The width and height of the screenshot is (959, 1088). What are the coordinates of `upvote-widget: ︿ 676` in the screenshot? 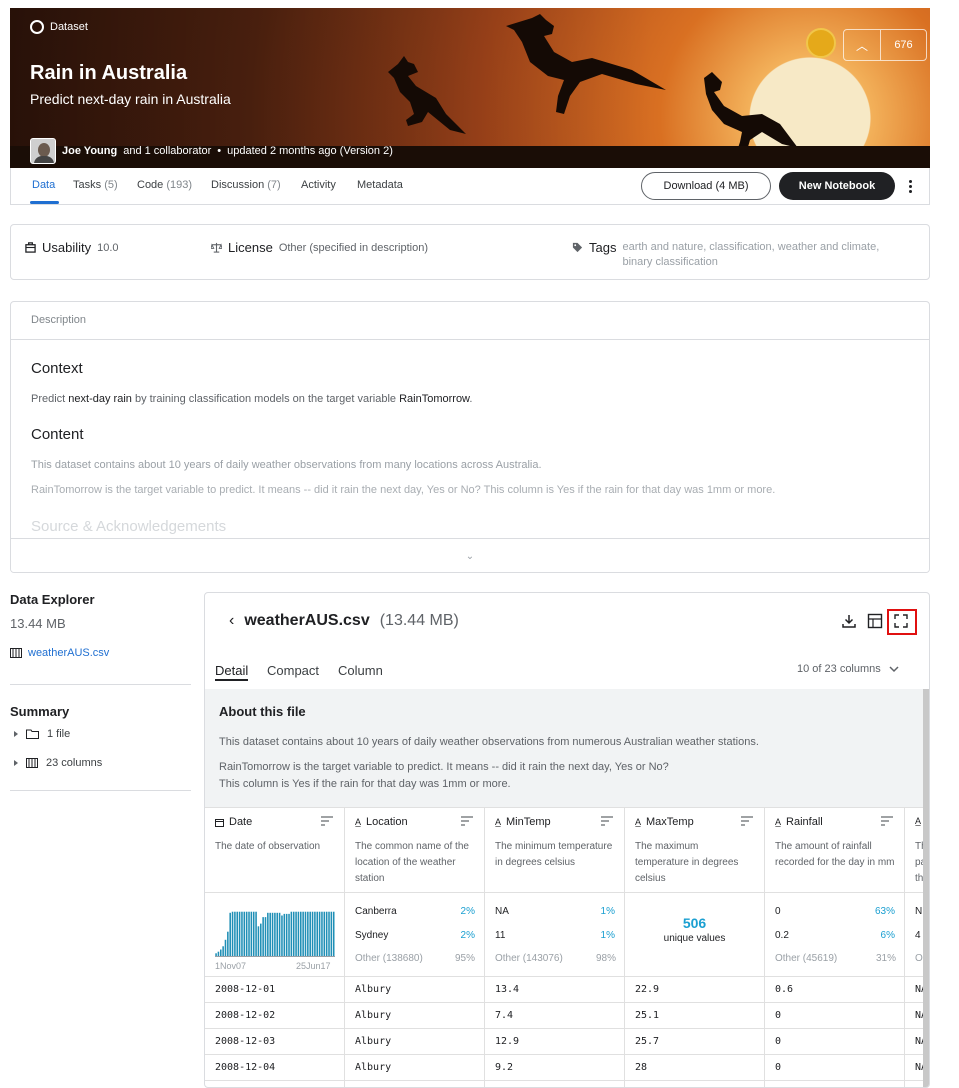 It's located at (885, 45).